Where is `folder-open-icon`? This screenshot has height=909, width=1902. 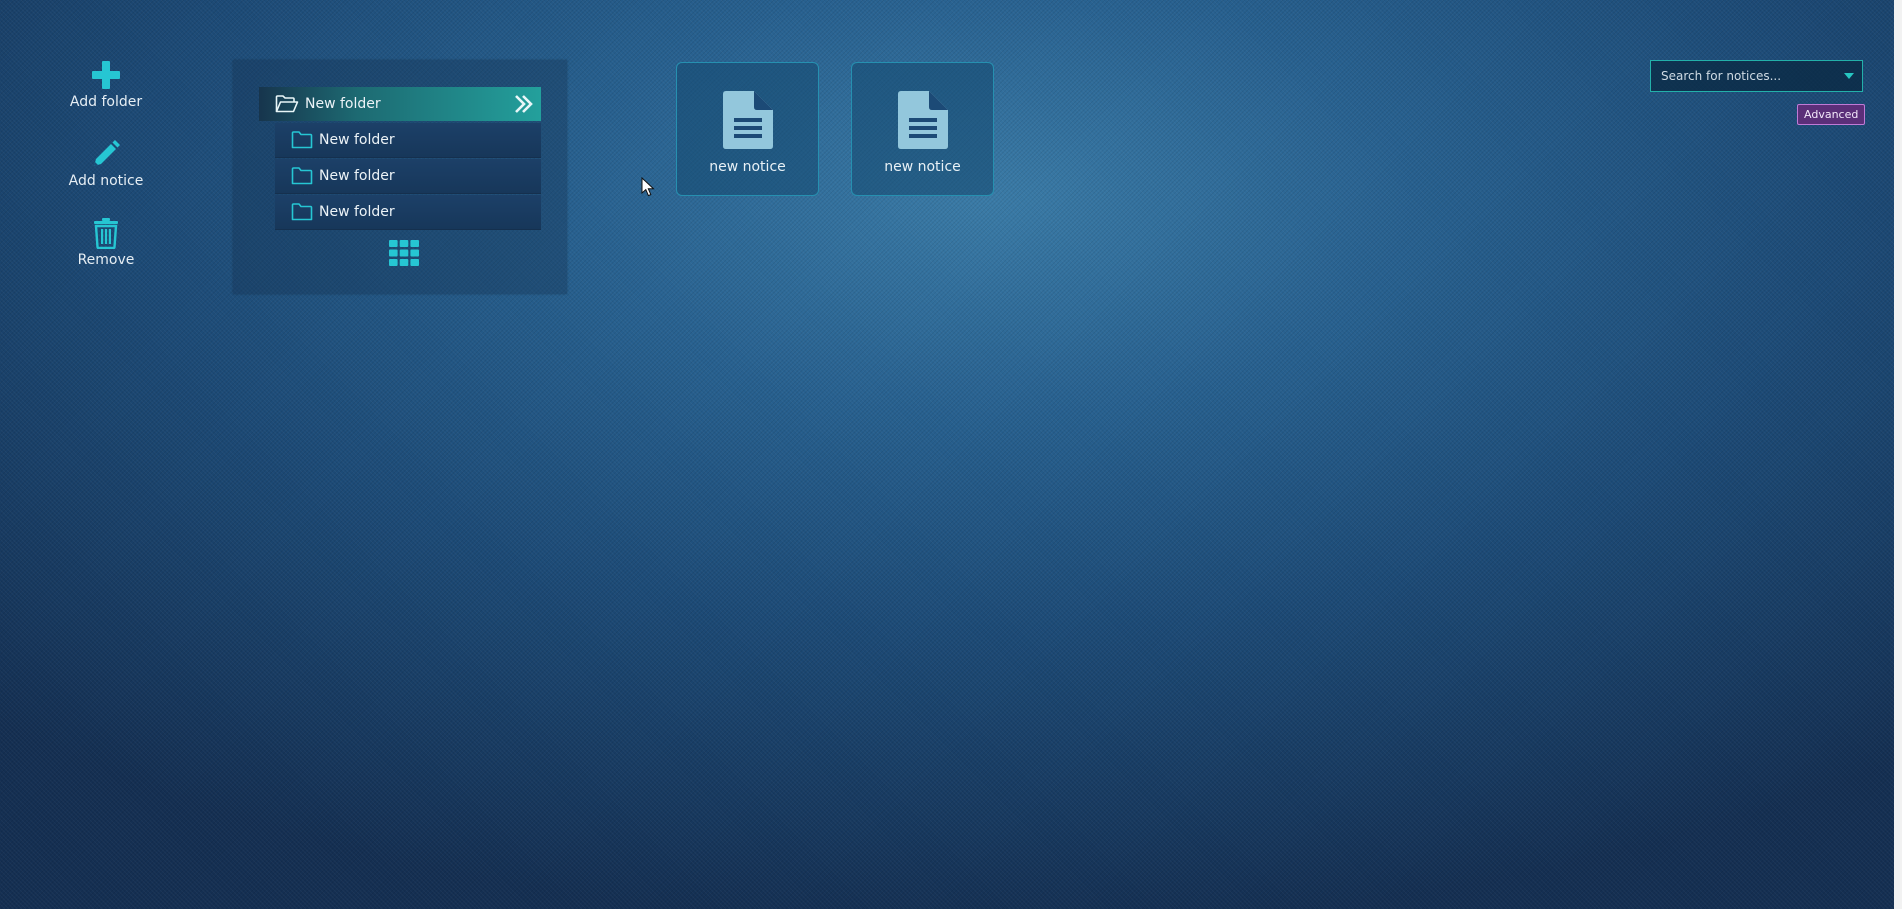 folder-open-icon is located at coordinates (287, 104).